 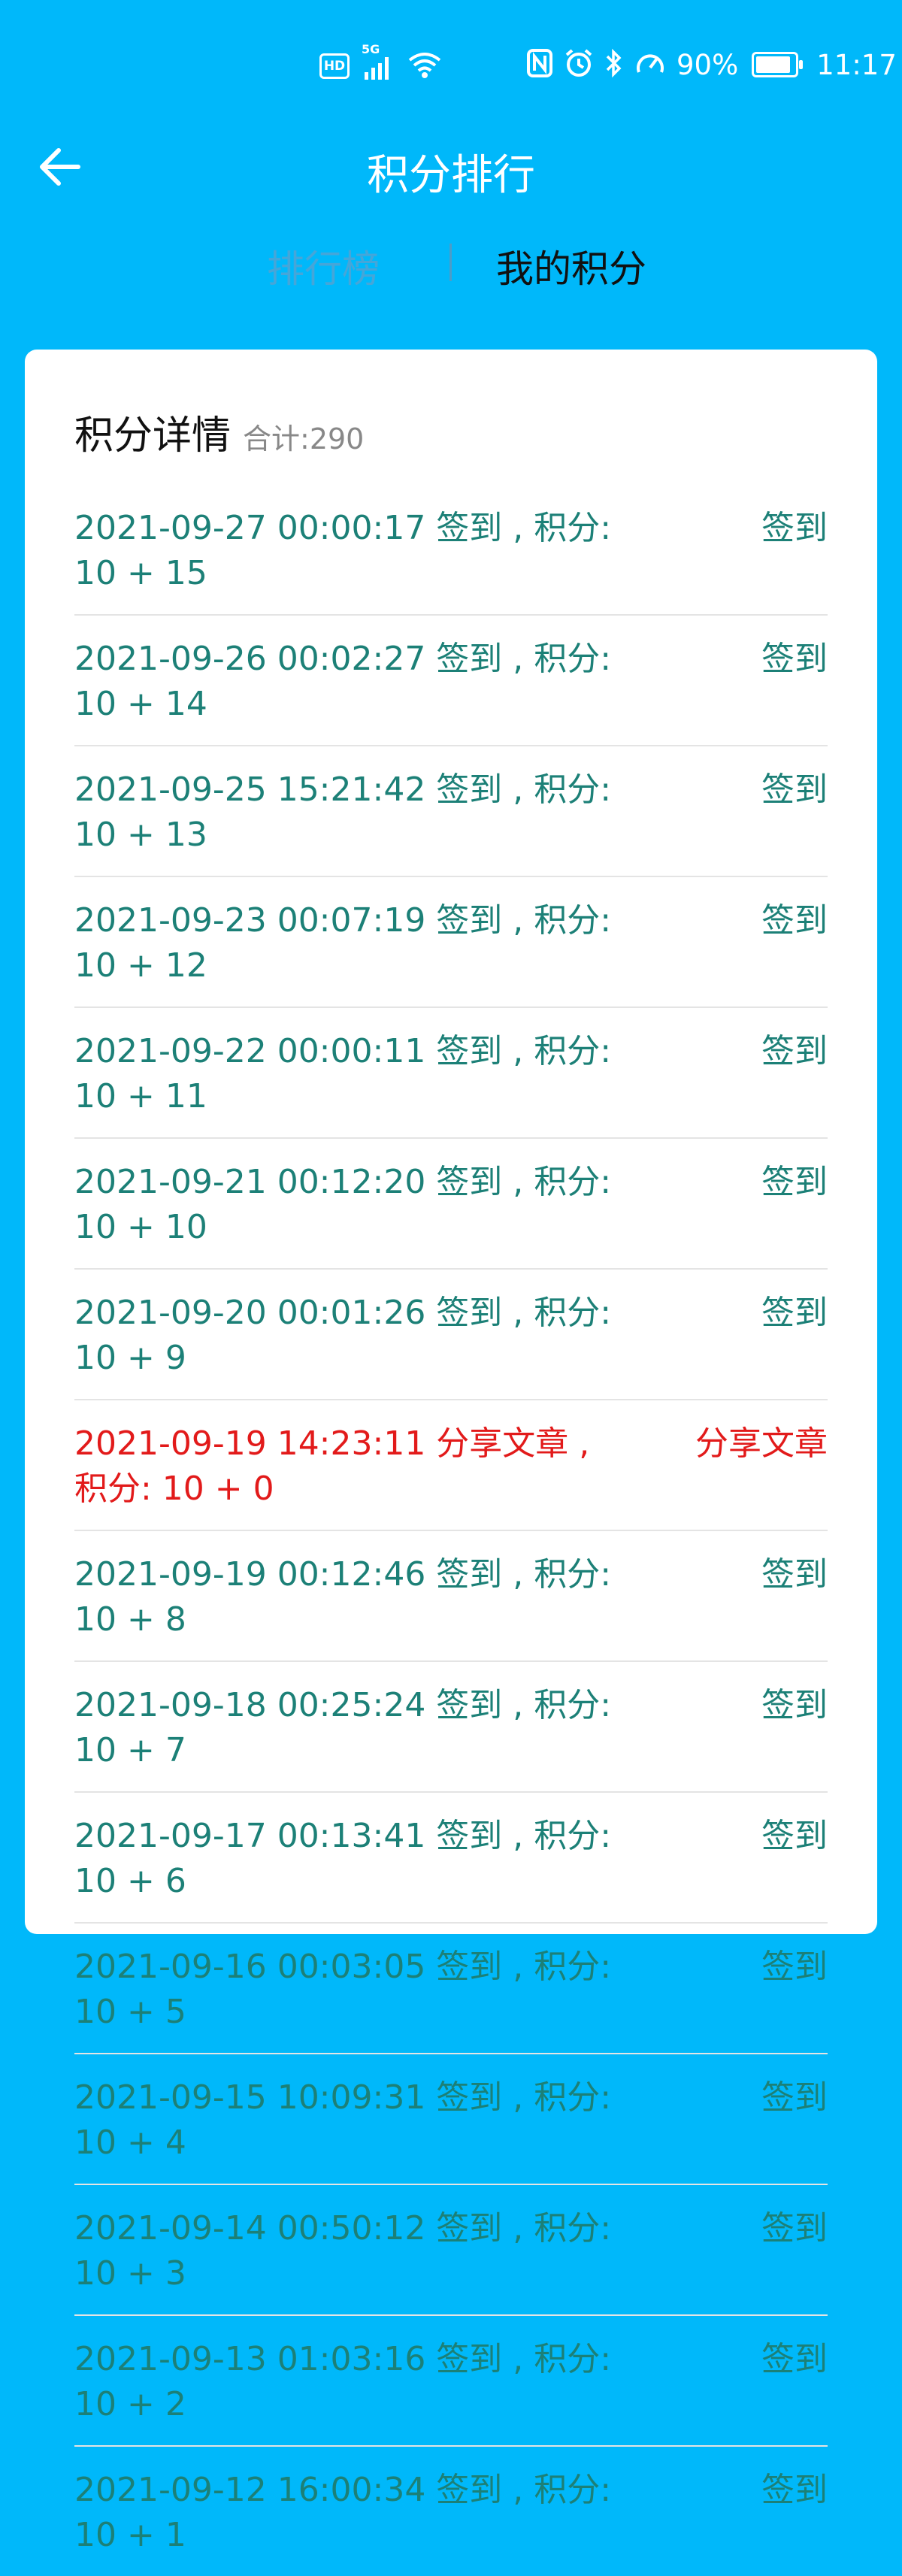 What do you see at coordinates (857, 64) in the screenshot?
I see `clock: 11:17` at bounding box center [857, 64].